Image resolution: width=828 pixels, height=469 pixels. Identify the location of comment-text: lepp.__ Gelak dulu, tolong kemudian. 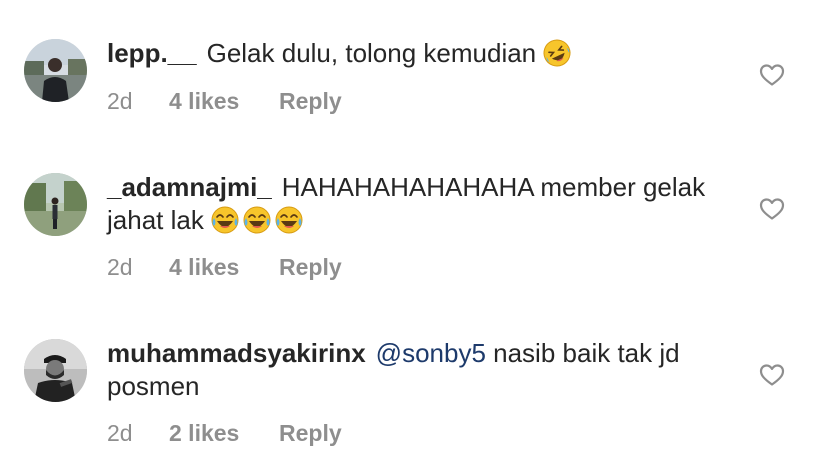
(417, 53).